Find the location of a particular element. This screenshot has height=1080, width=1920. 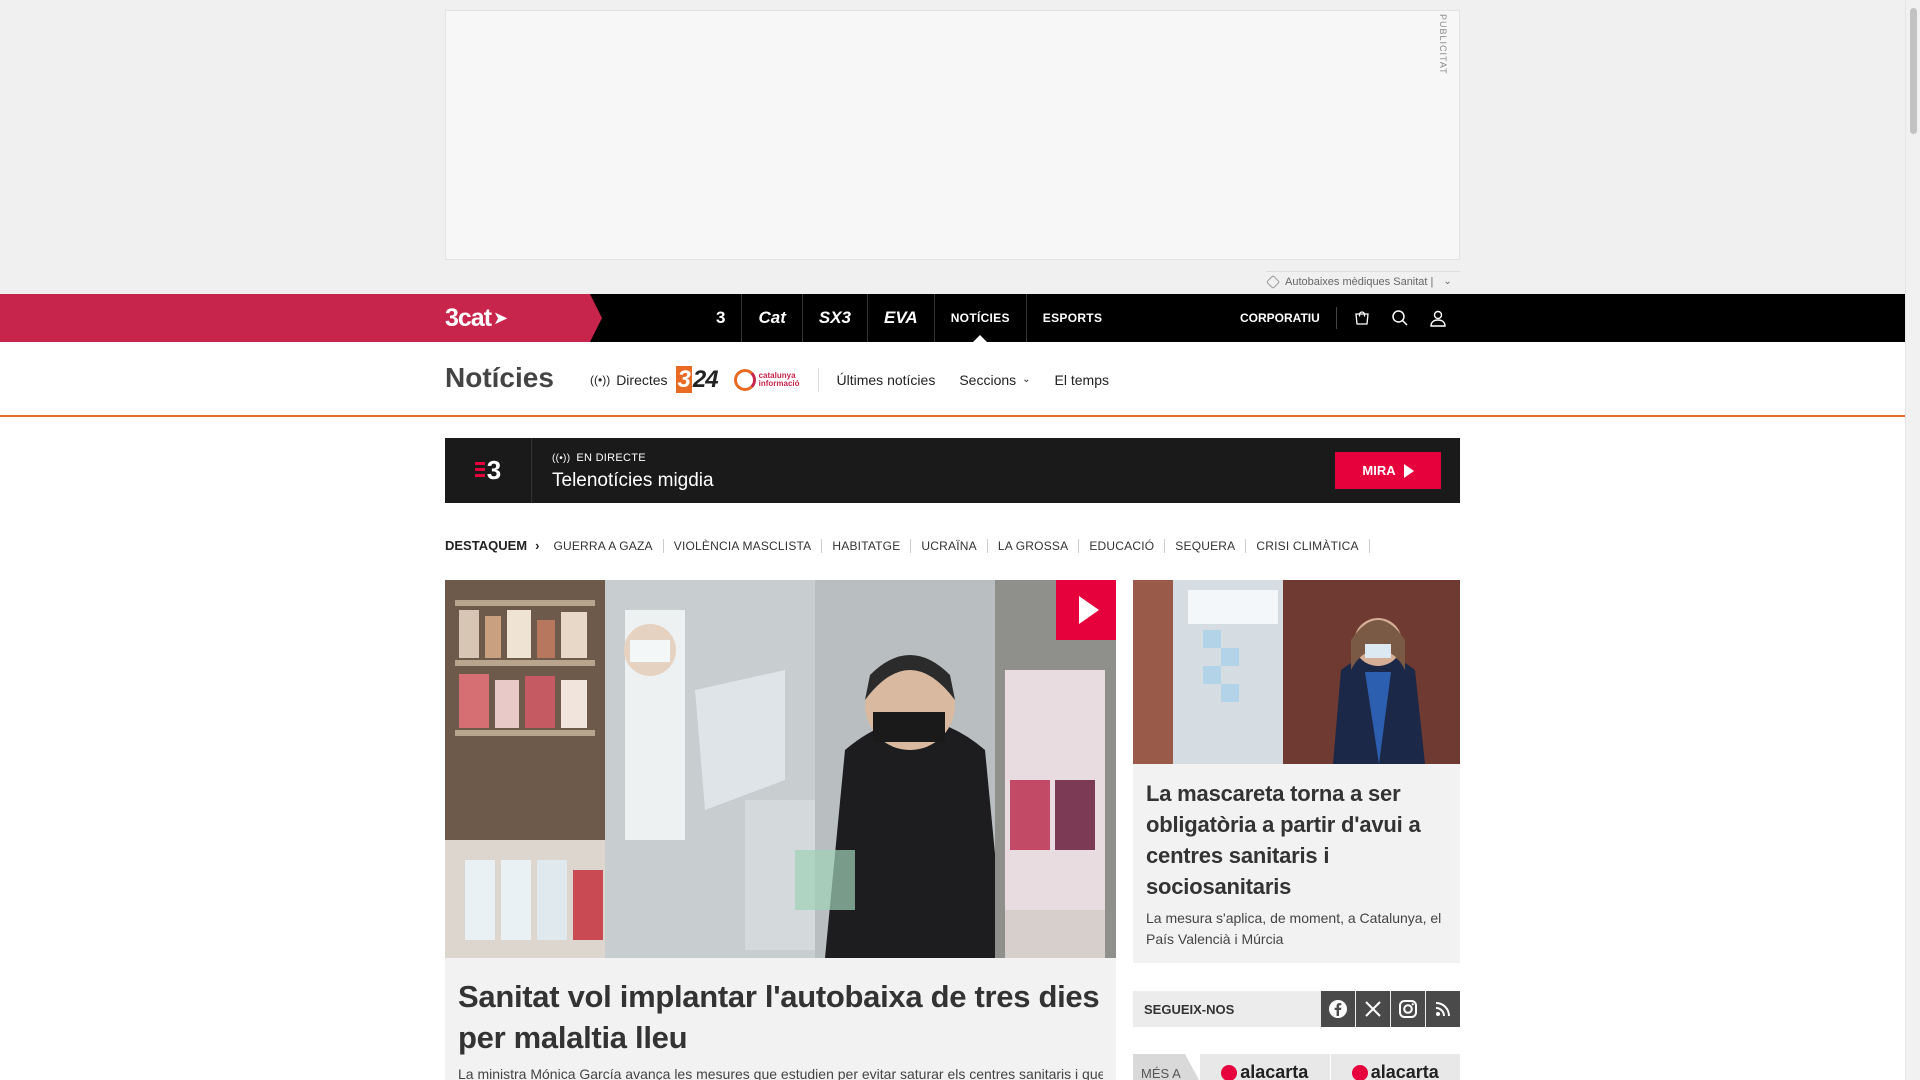

facebook-icon is located at coordinates (1338, 1009).